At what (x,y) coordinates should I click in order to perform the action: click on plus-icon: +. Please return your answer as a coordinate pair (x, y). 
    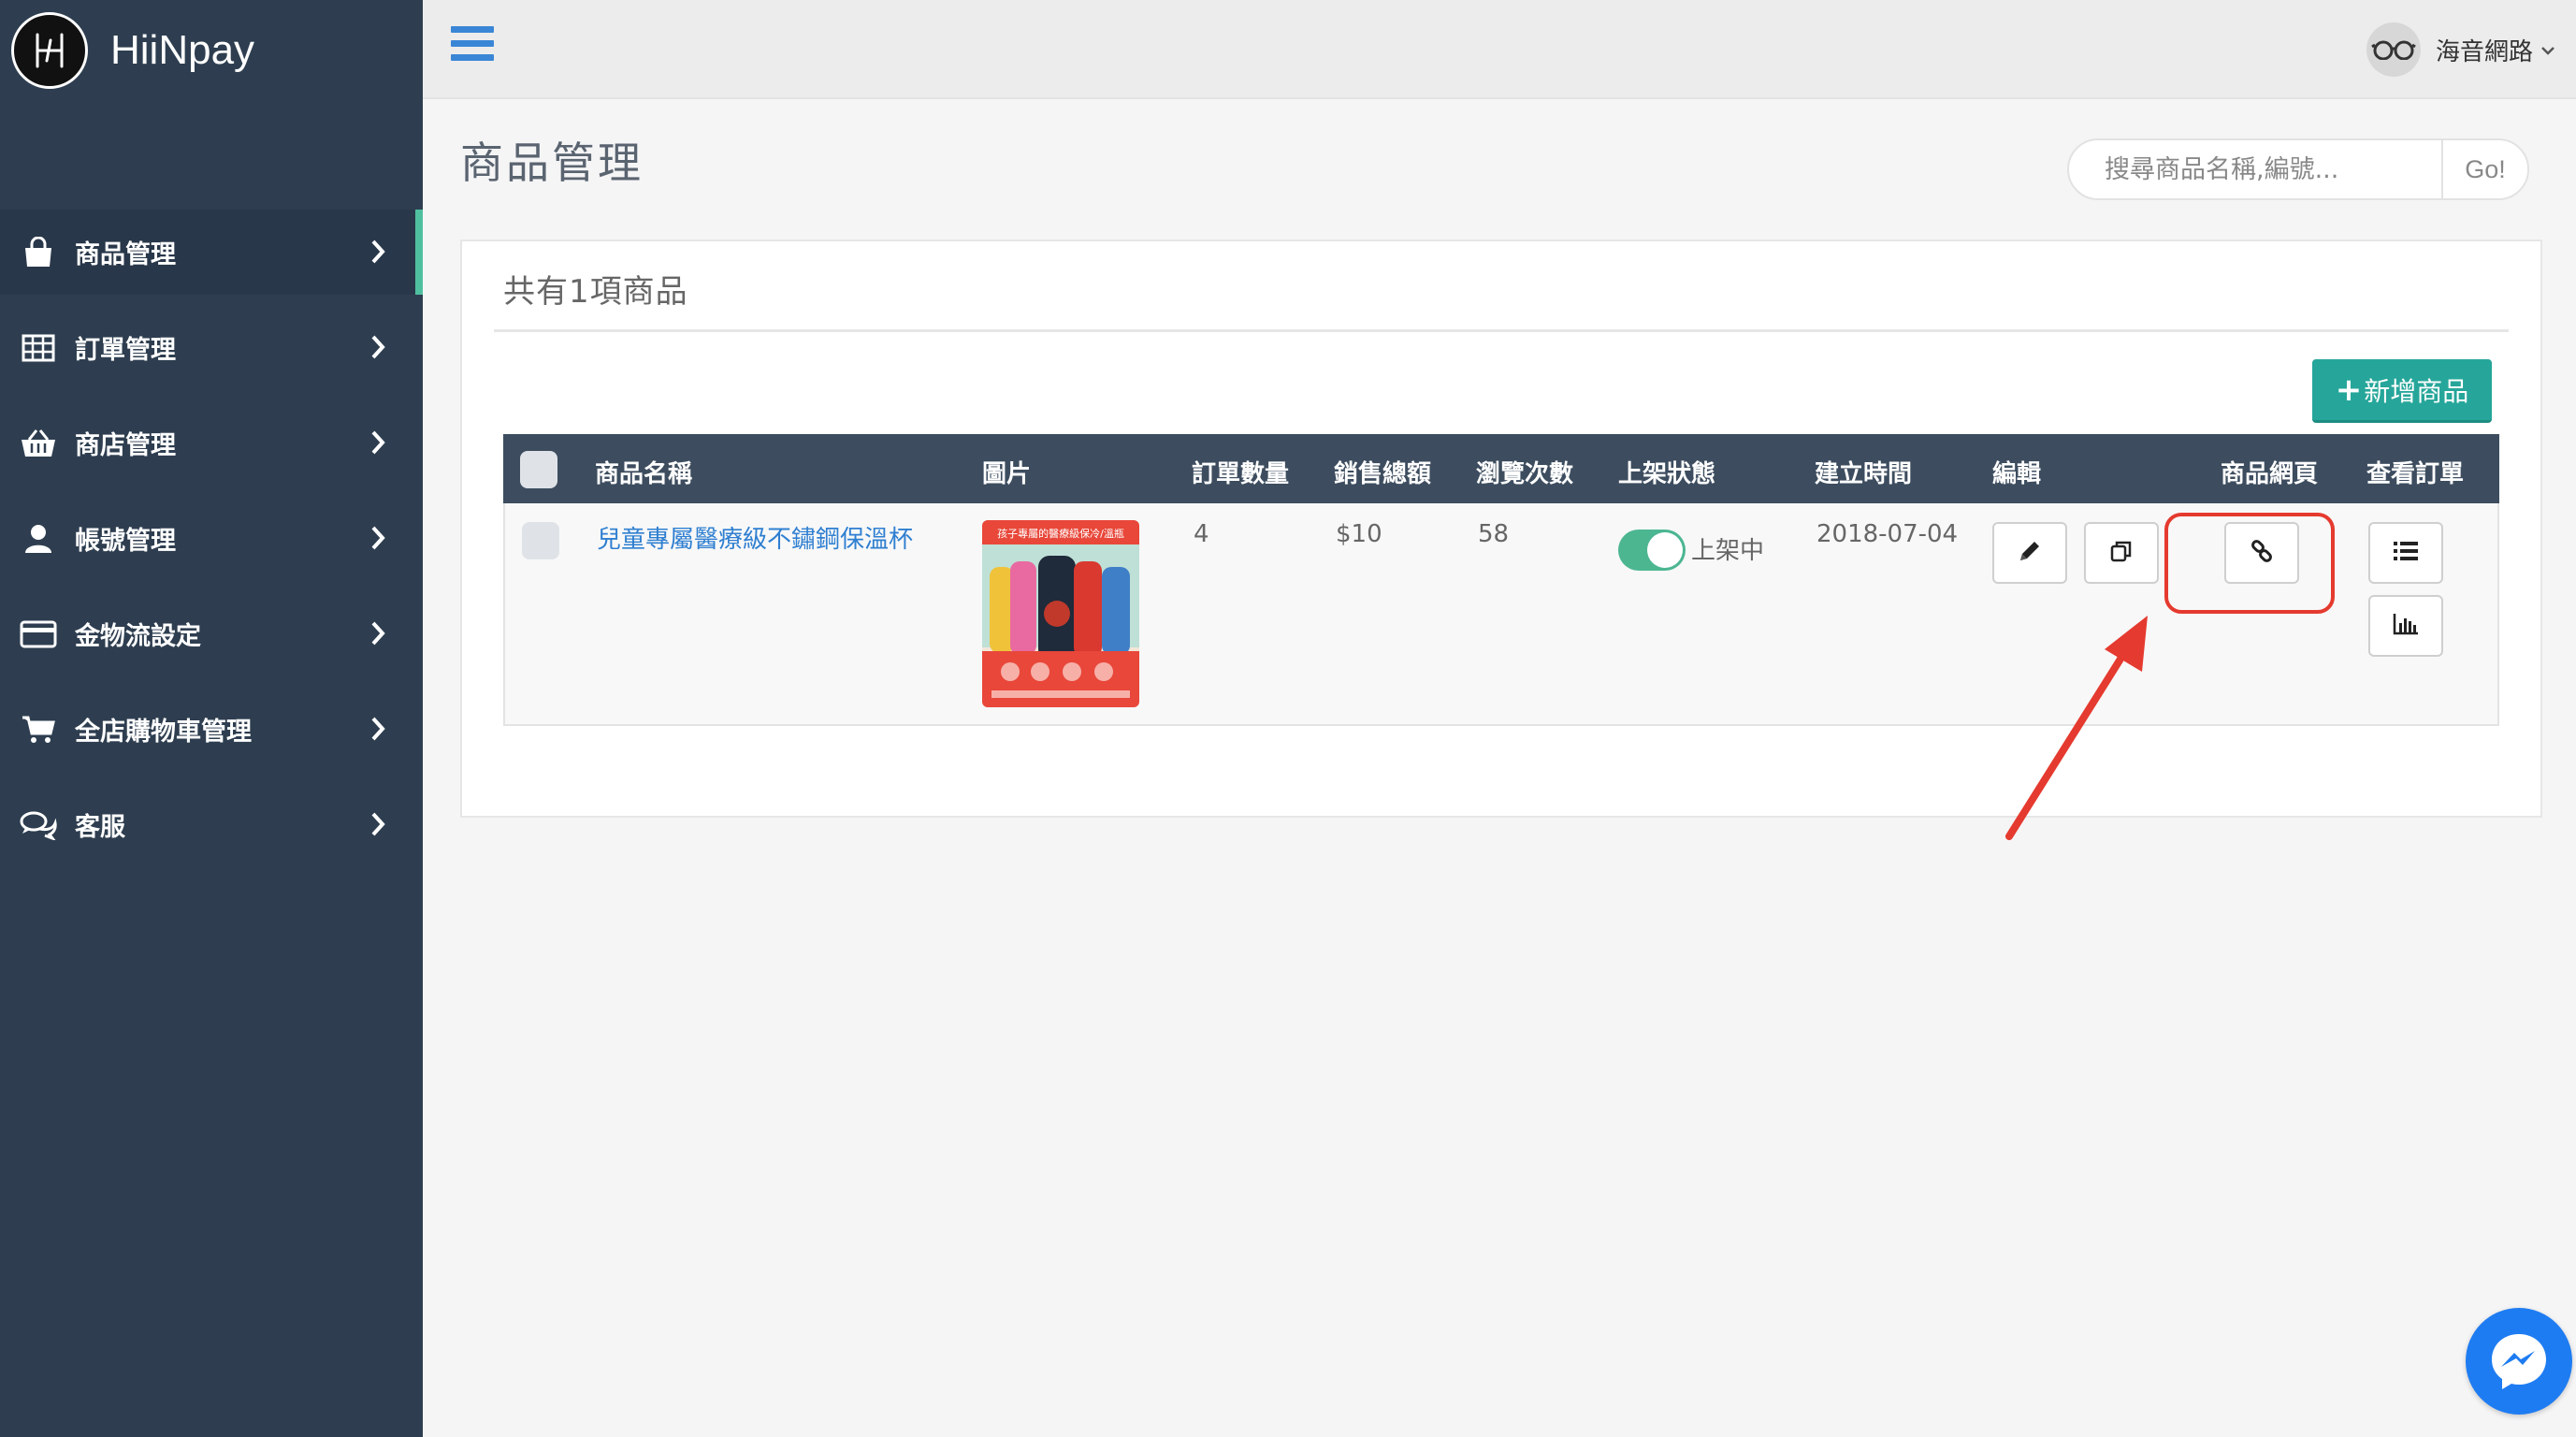
    Looking at the image, I should click on (2349, 389).